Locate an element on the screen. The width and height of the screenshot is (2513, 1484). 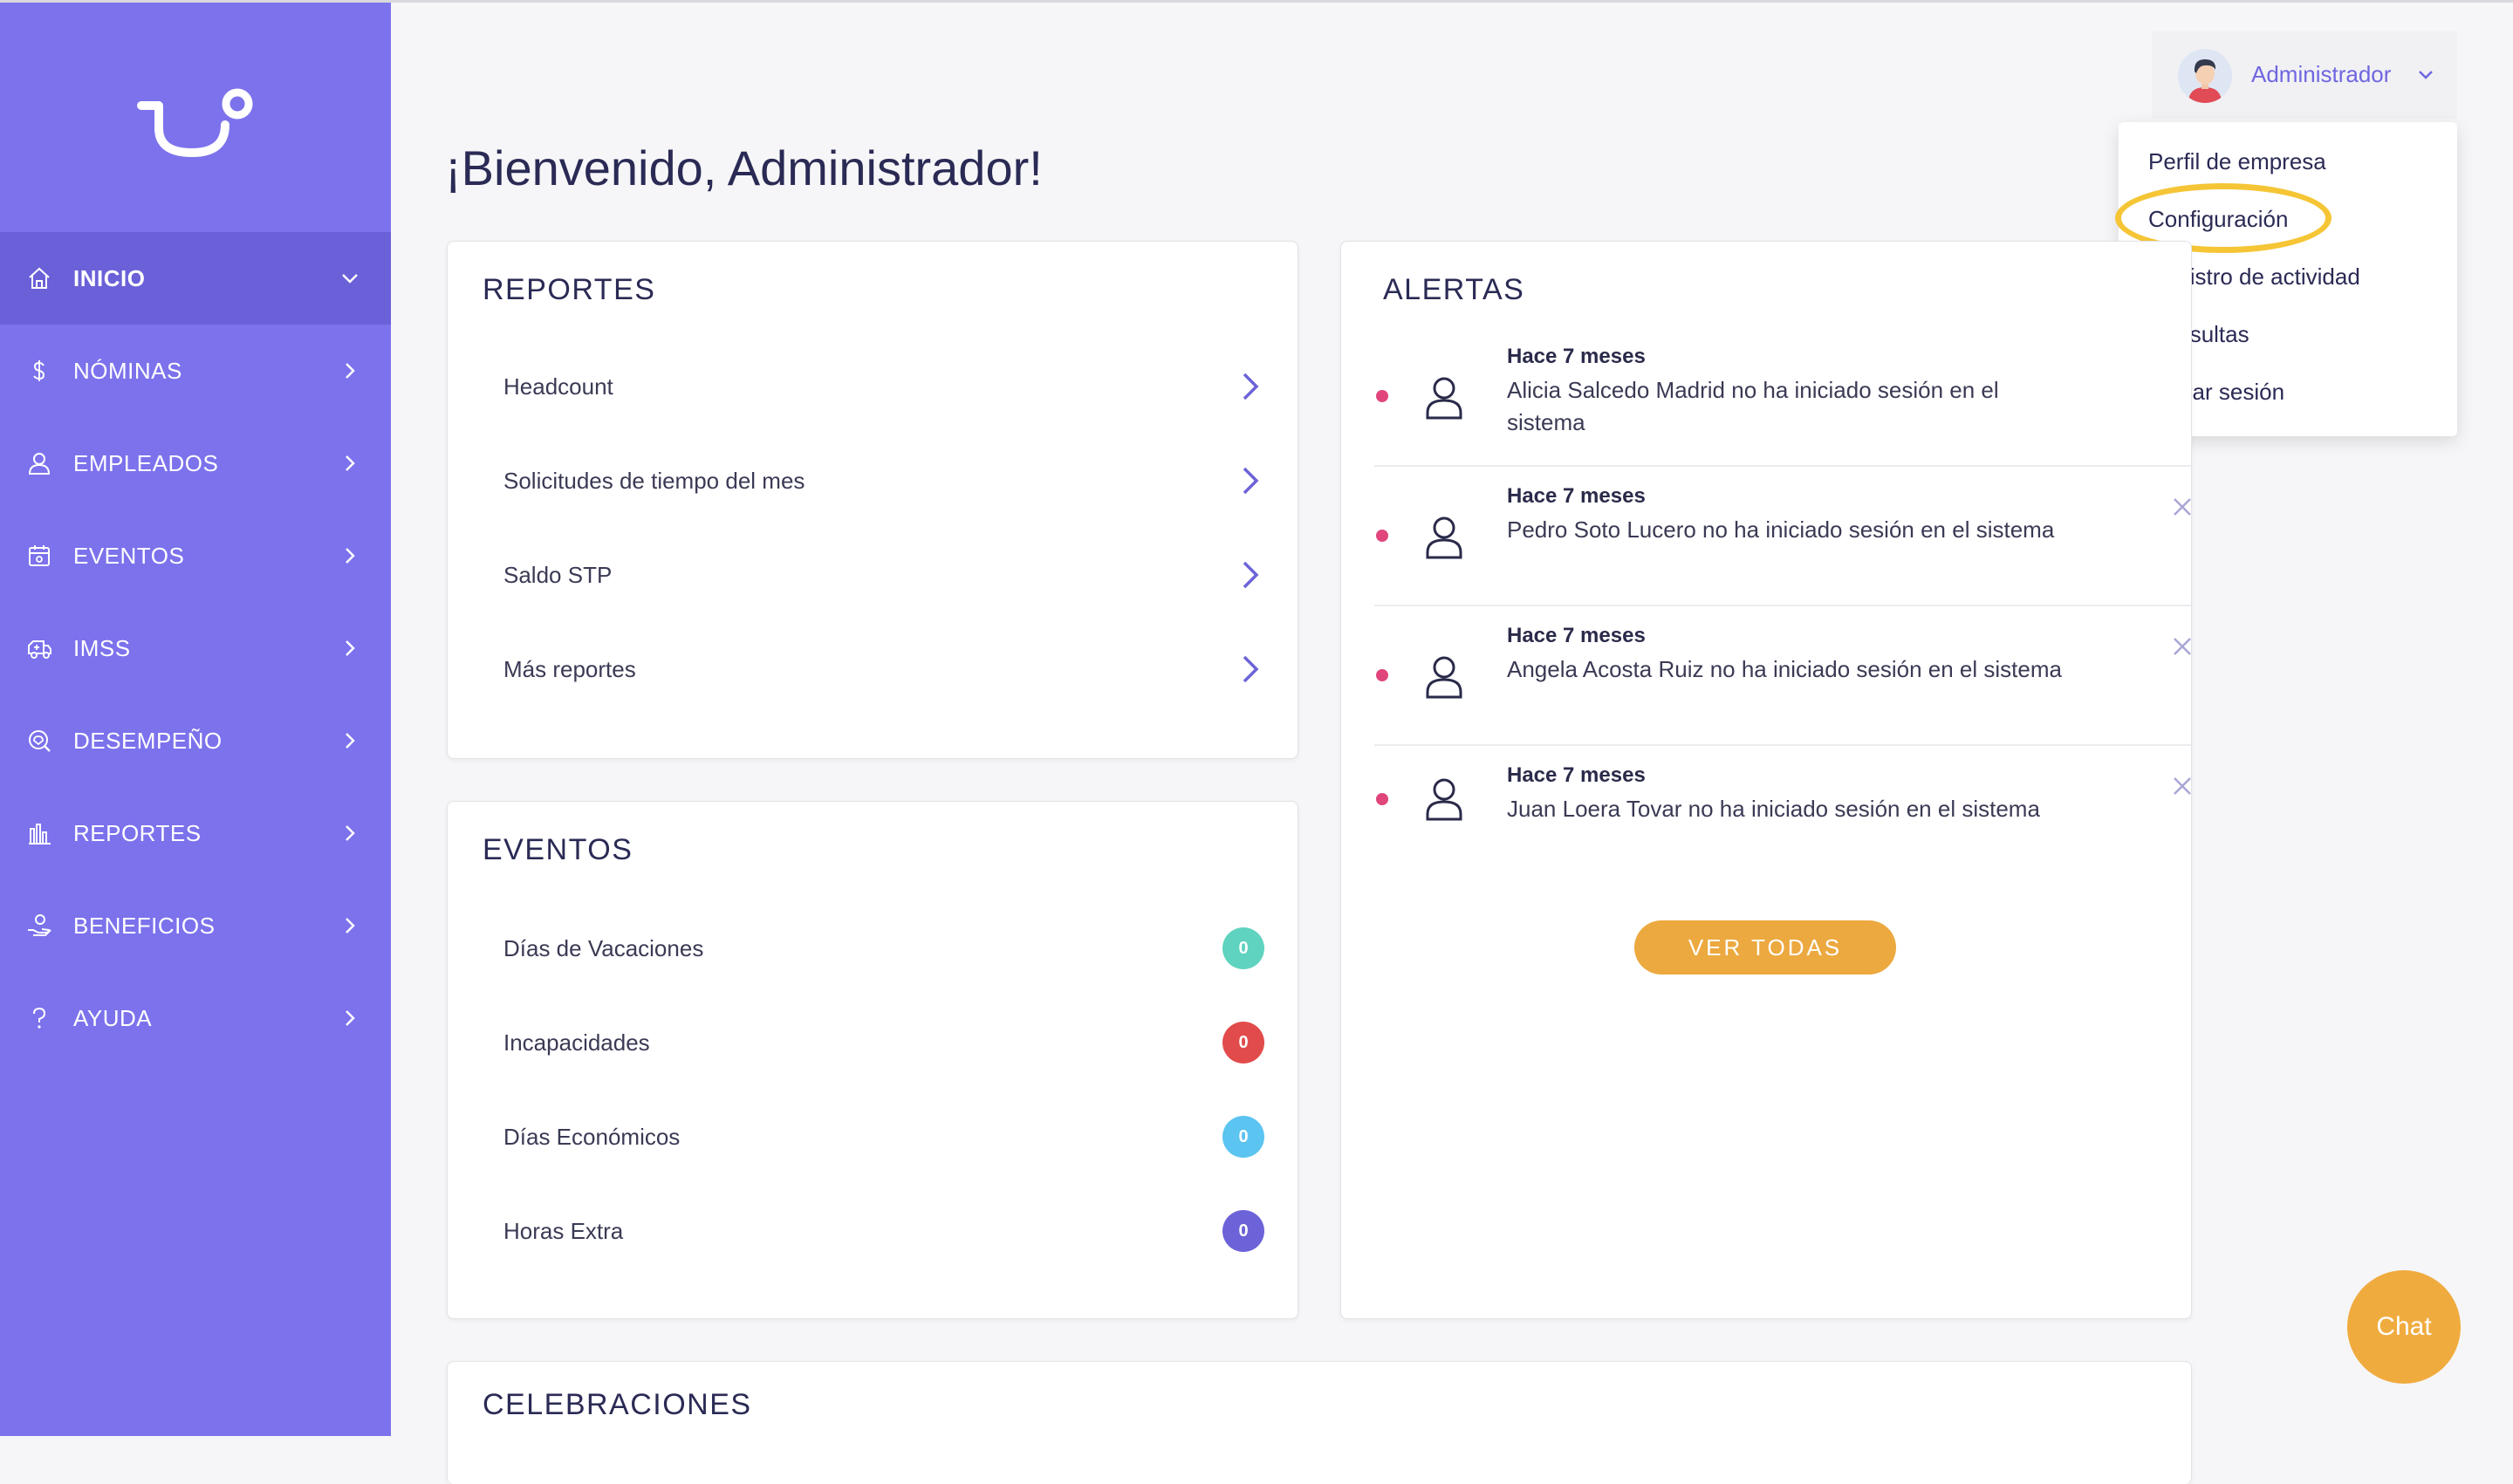
sidebar-item-desempeno: DESEMPEÑO is located at coordinates (195, 740).